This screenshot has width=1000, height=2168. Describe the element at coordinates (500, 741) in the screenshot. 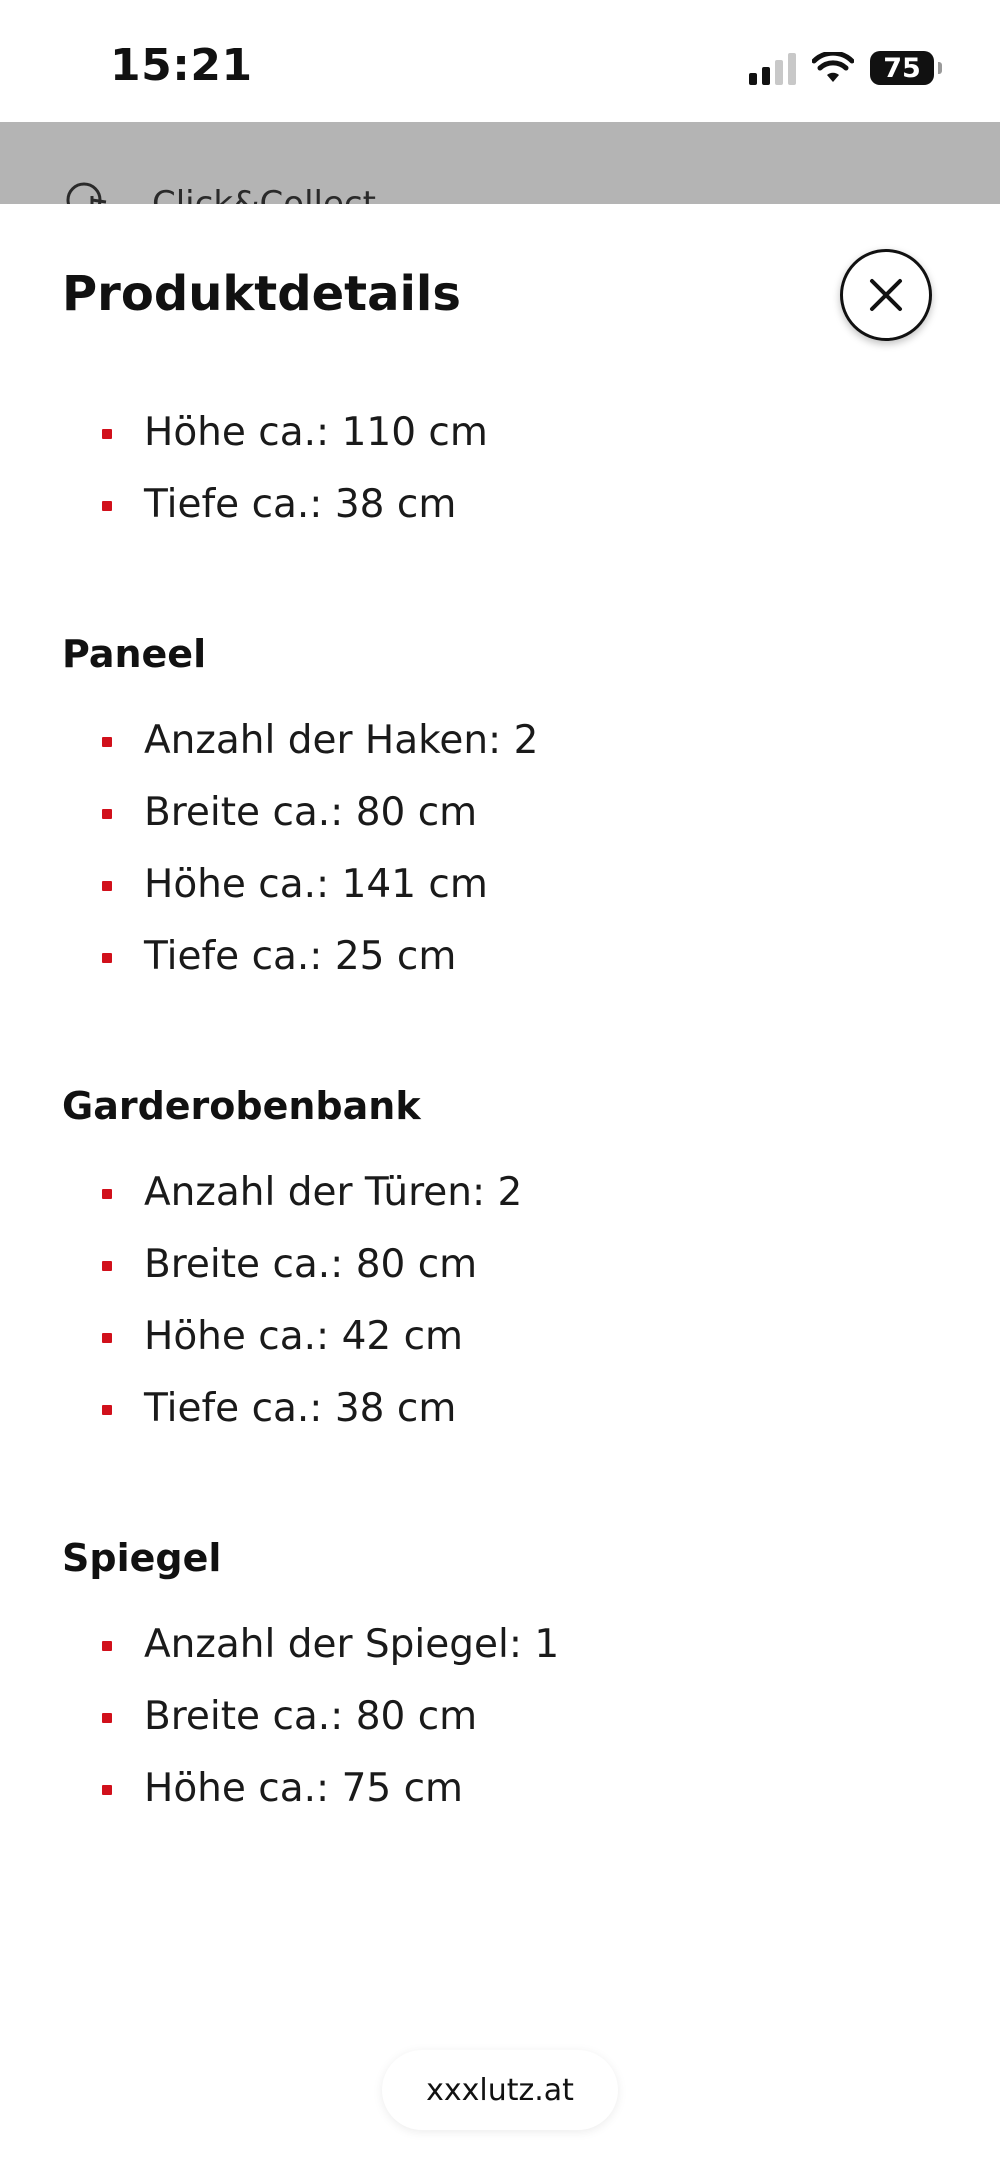

I see `detail-item: Anzahl der Haken: 2` at that location.